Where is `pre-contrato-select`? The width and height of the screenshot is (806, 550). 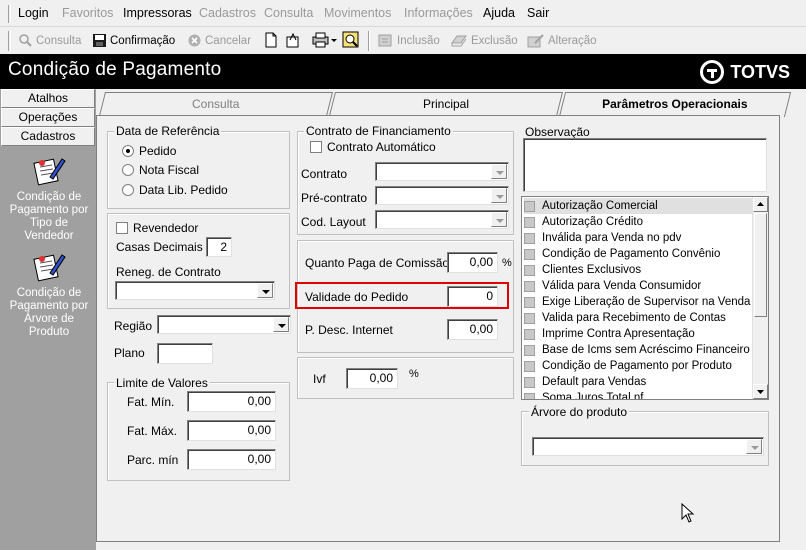 pre-contrato-select is located at coordinates (442, 195).